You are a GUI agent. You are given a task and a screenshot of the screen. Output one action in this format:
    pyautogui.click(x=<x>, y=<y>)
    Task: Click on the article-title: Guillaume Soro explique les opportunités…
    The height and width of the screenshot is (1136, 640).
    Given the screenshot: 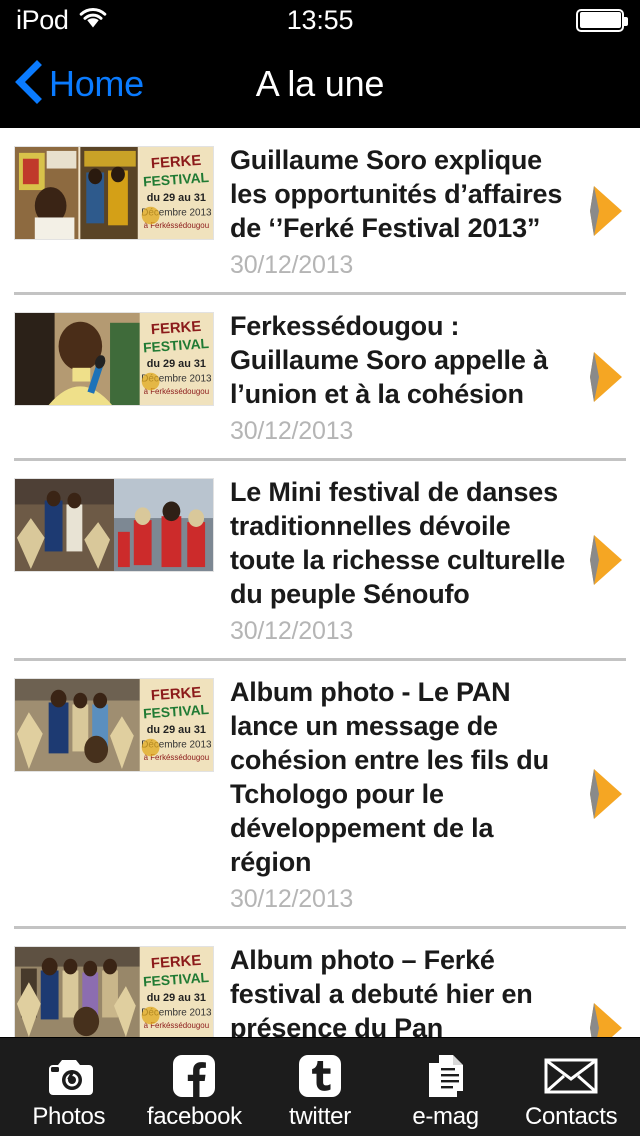 What is the action you would take?
    pyautogui.click(x=396, y=194)
    